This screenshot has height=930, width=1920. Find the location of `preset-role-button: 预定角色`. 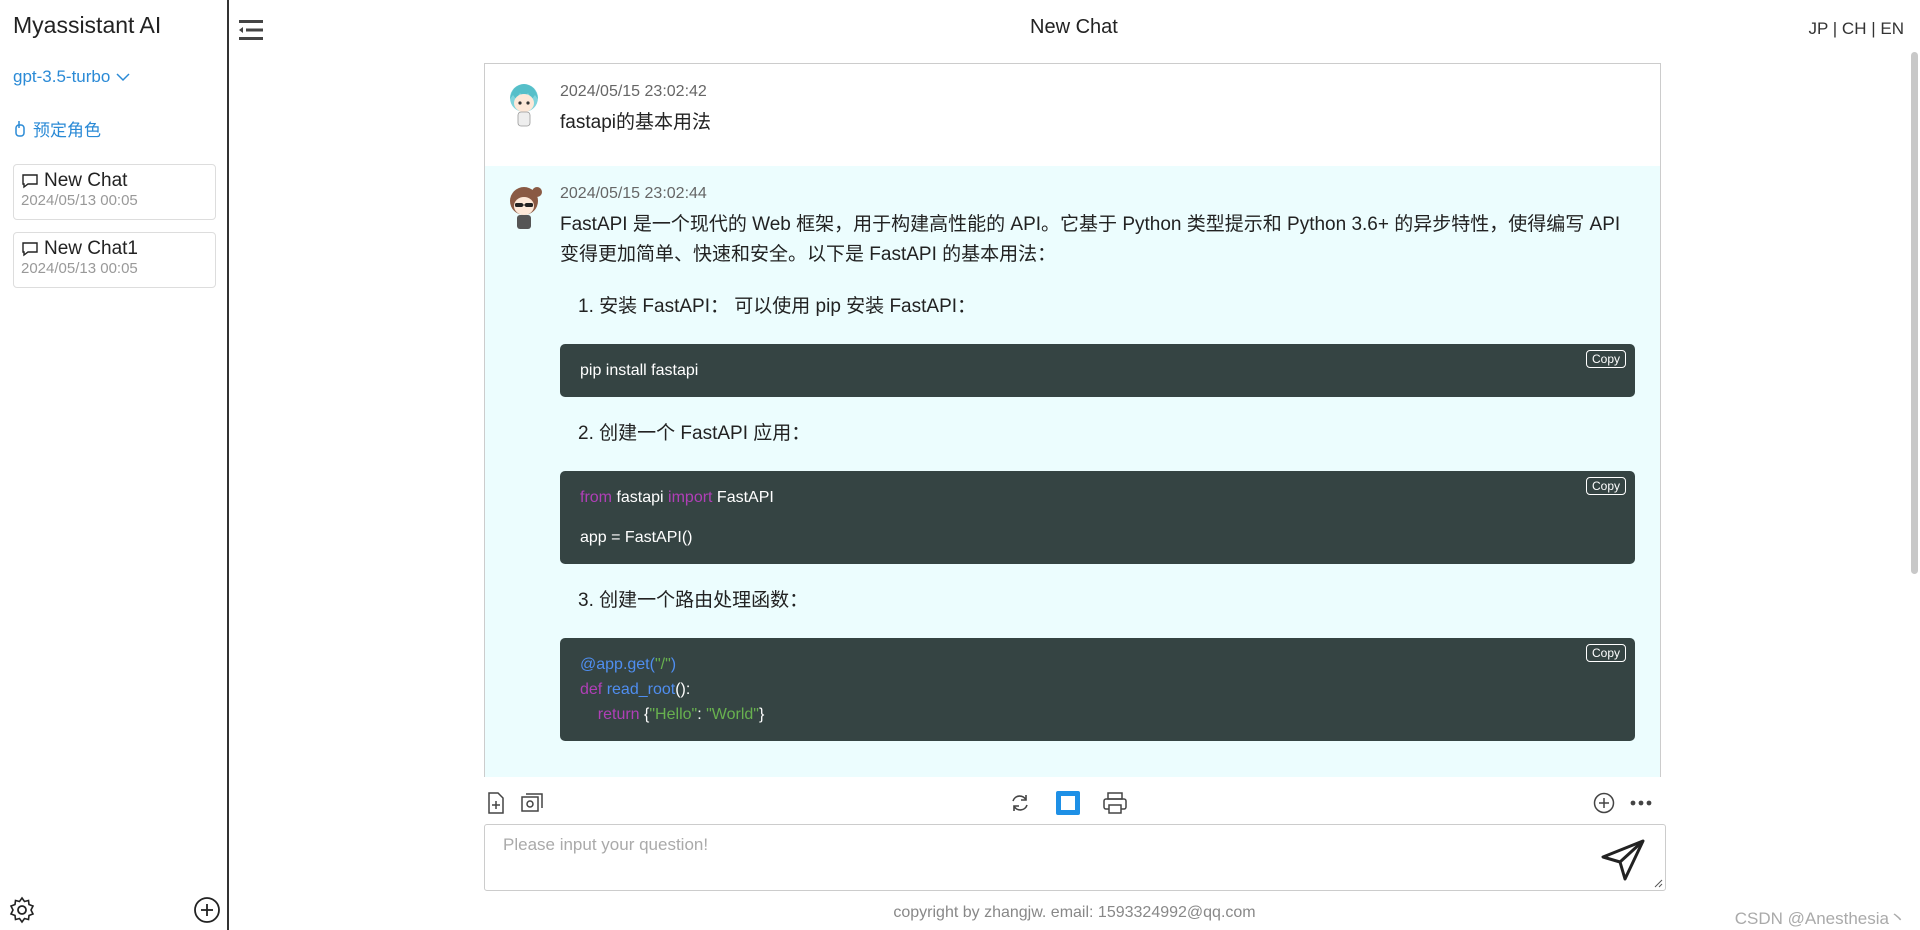

preset-role-button: 预定角色 is located at coordinates (57, 128).